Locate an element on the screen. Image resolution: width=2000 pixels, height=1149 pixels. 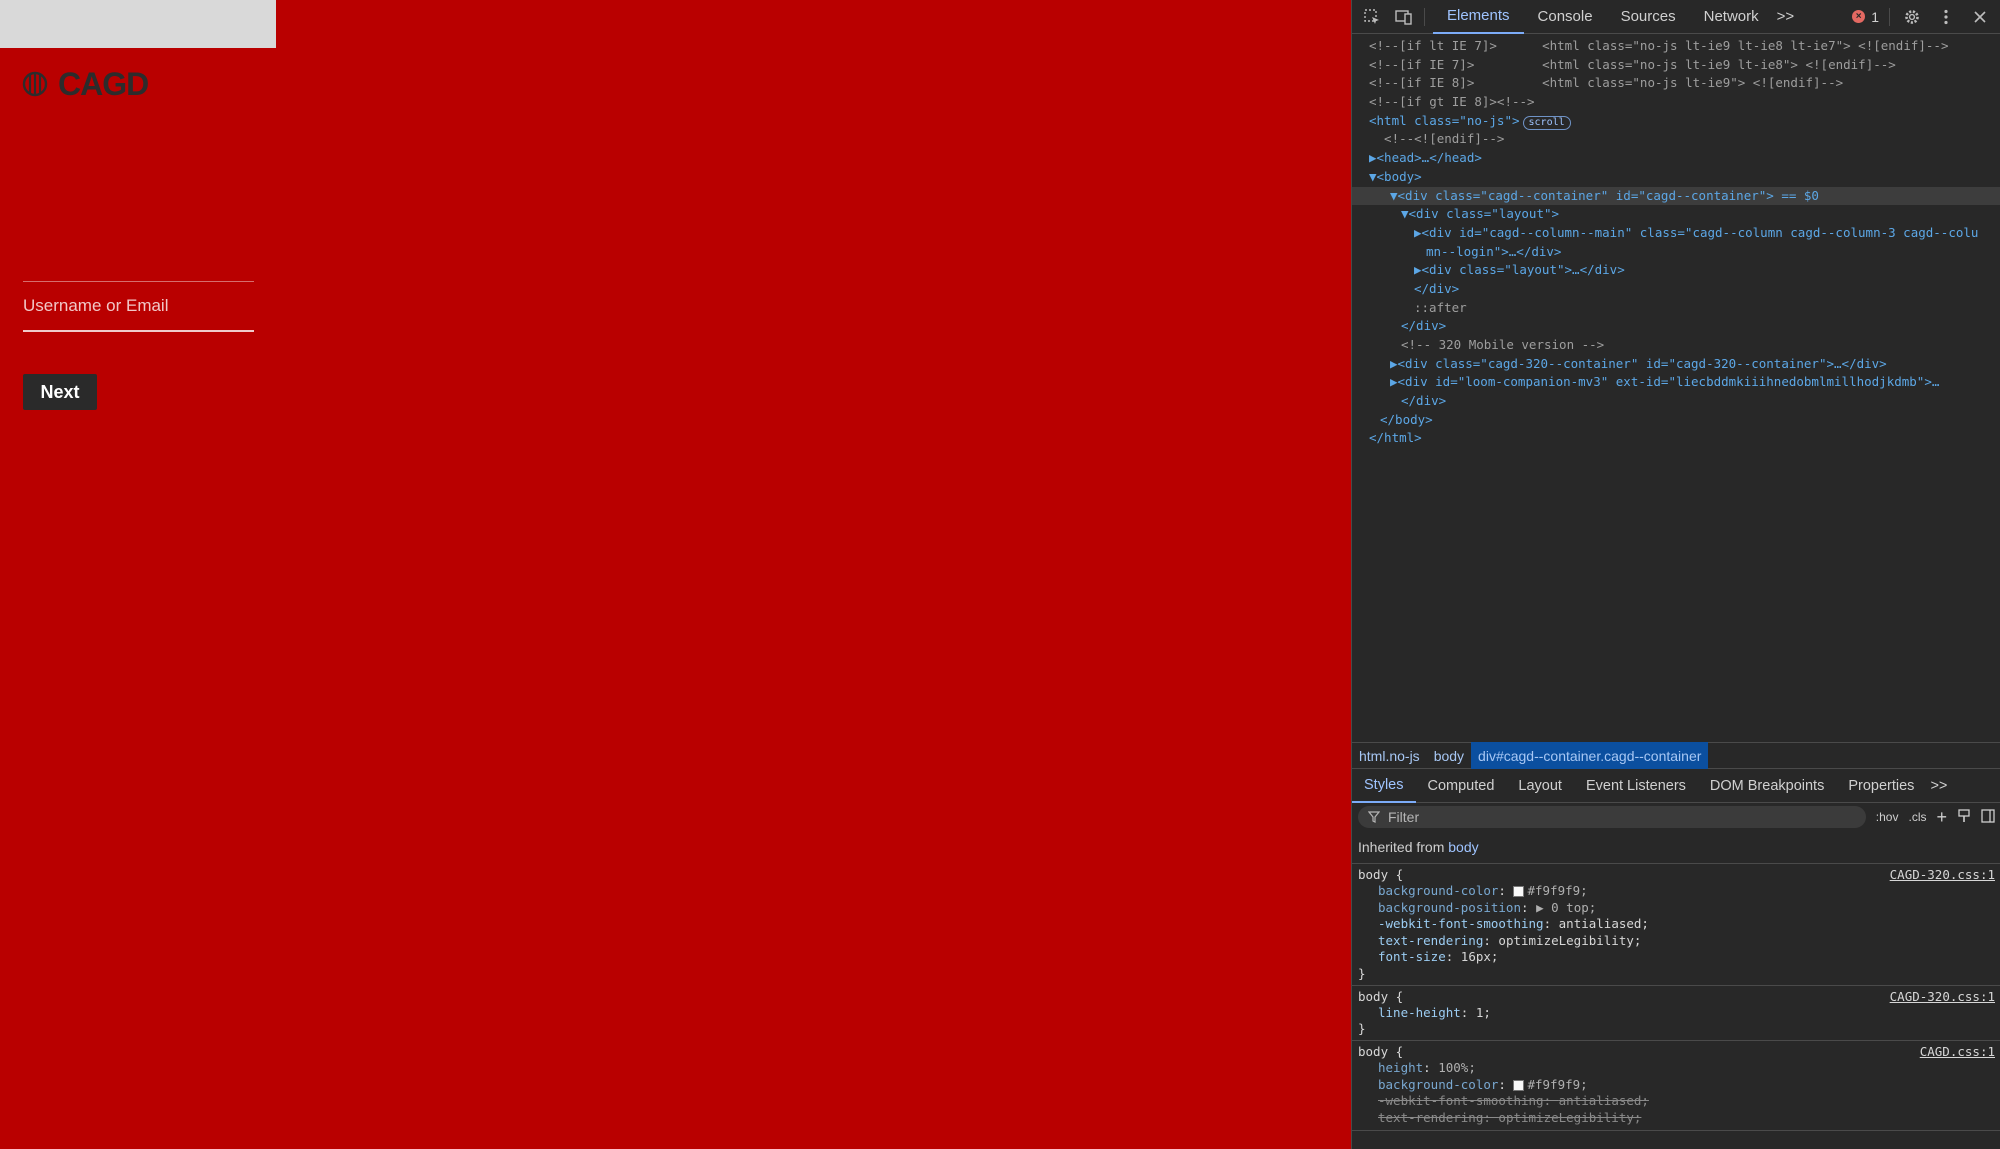
tab-dom-breakpoints: DOM Breakpoints is located at coordinates (1767, 786).